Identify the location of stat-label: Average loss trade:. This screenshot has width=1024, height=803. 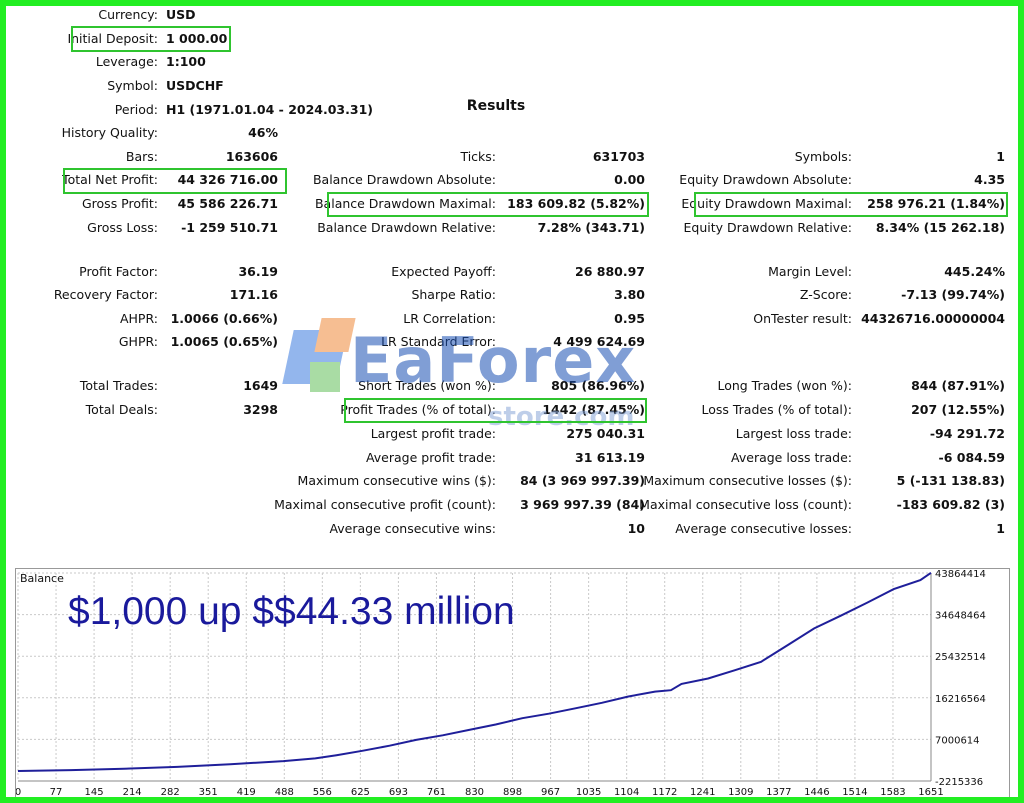
(791, 457).